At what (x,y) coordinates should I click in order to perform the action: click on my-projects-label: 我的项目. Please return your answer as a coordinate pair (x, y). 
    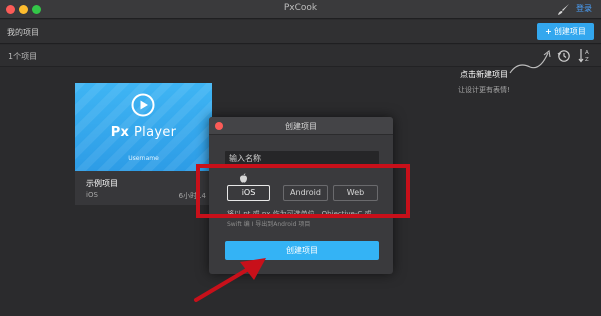
    Looking at the image, I should click on (23, 32).